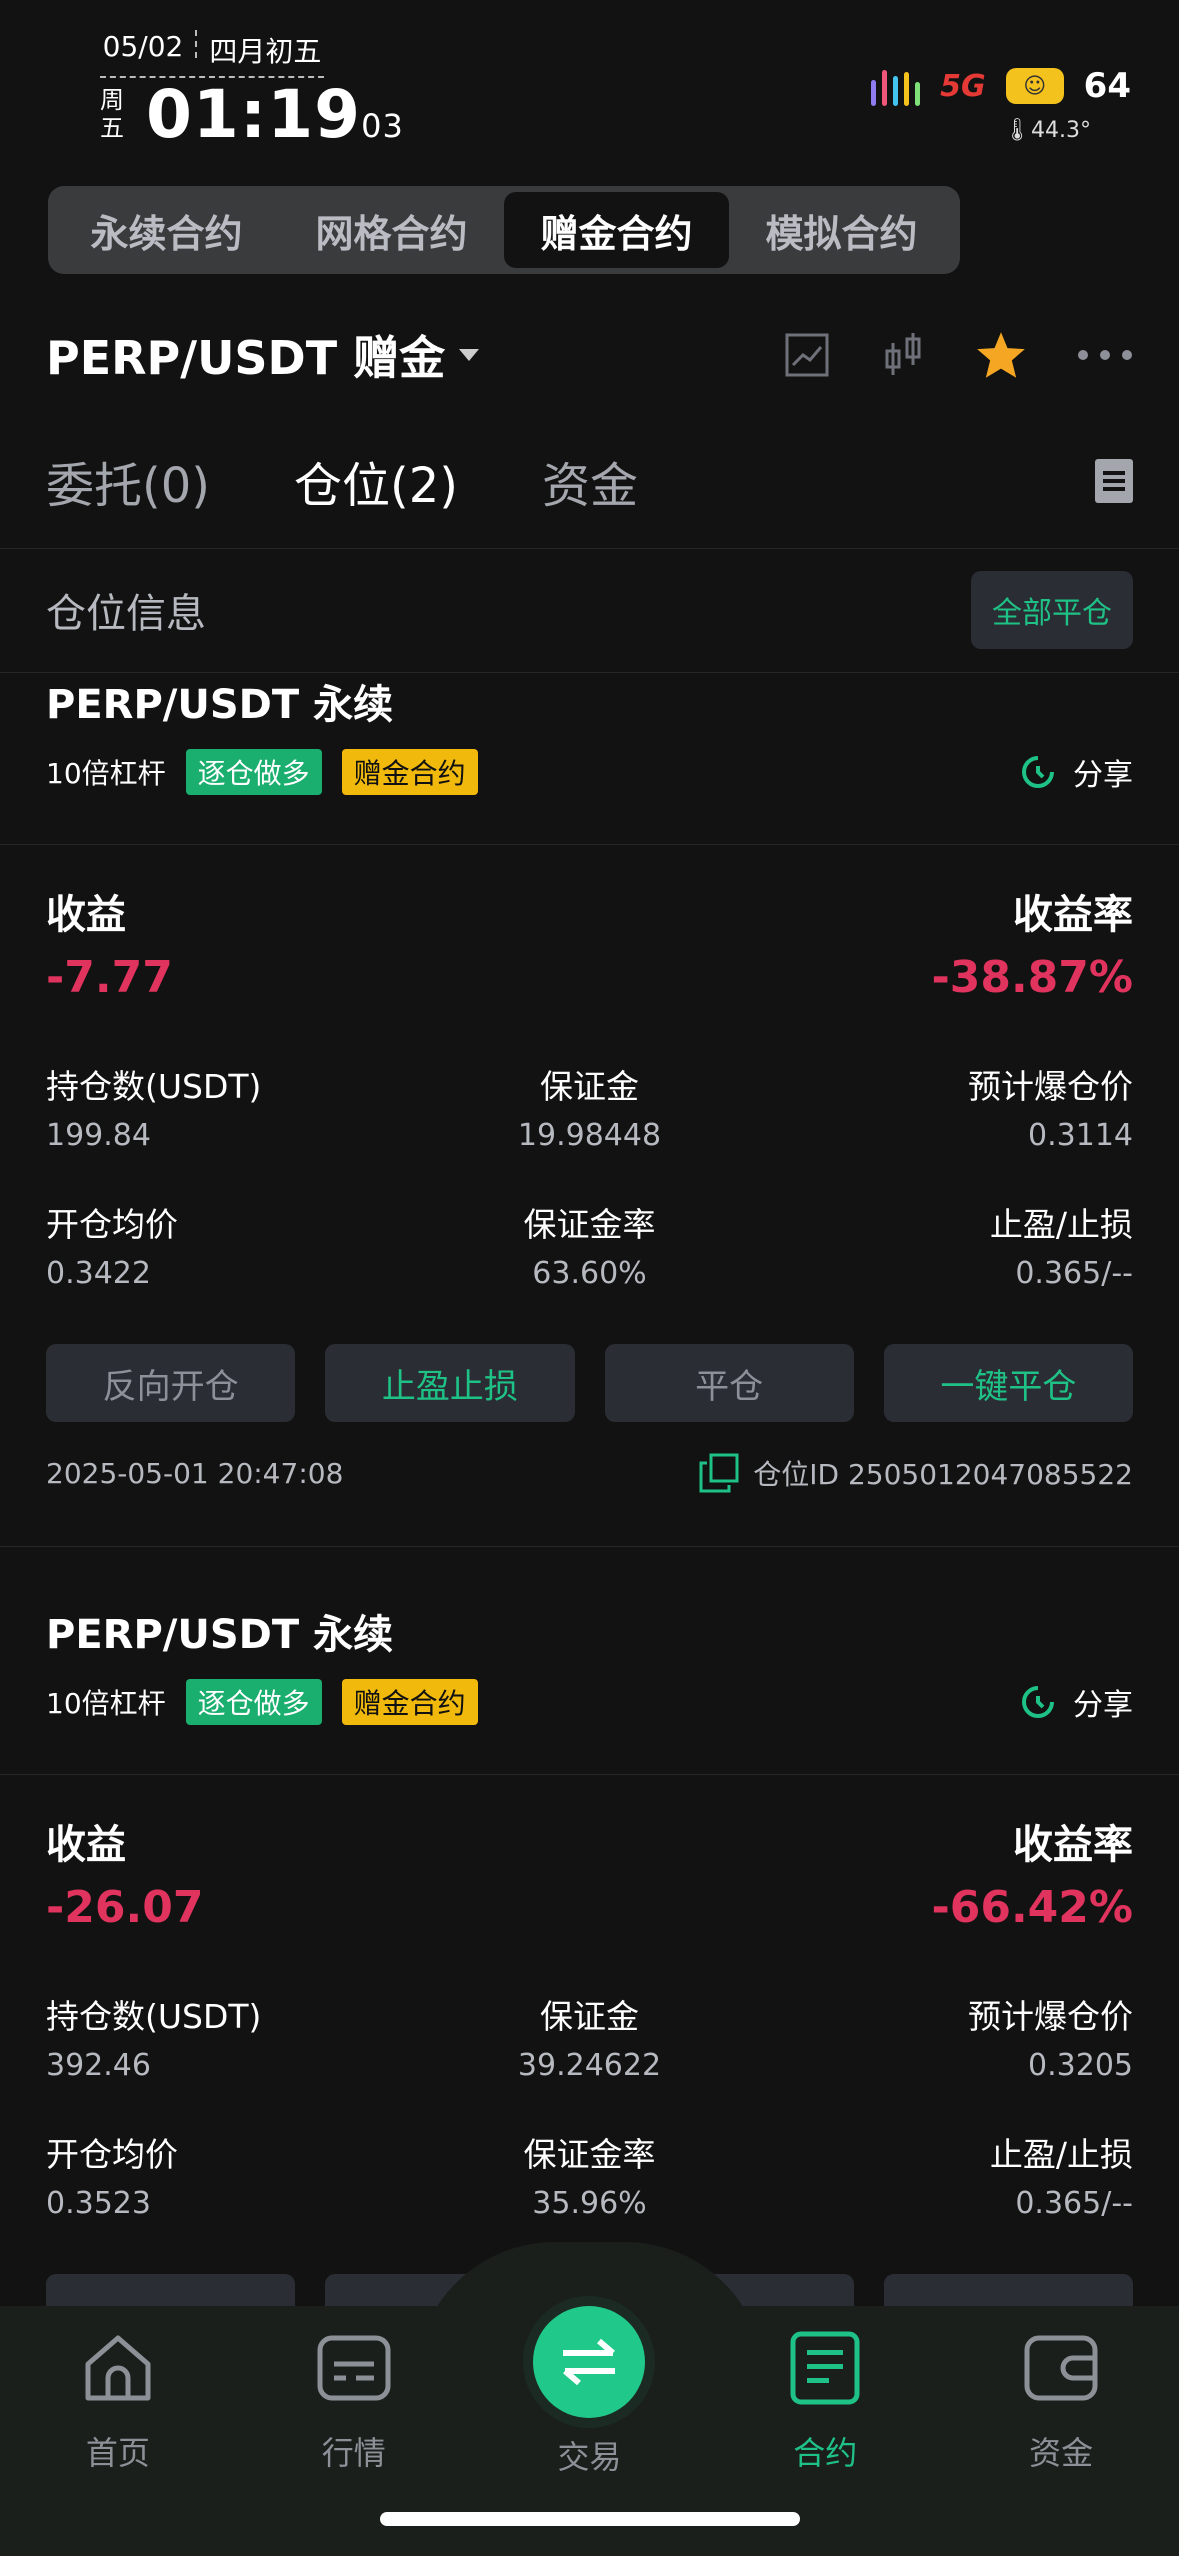 Image resolution: width=1179 pixels, height=2556 pixels. Describe the element at coordinates (589, 1273) in the screenshot. I see `margin-rate-value: 63.60%` at that location.